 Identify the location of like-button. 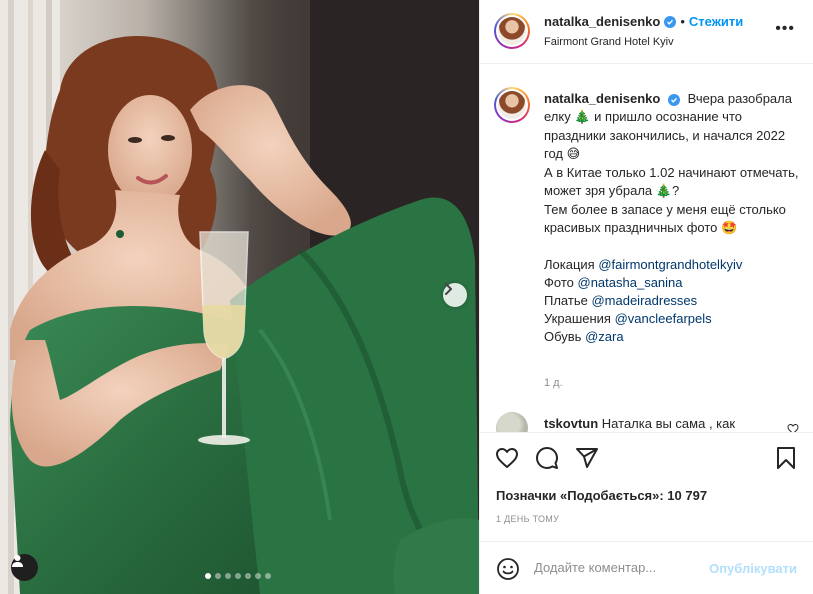
(507, 460).